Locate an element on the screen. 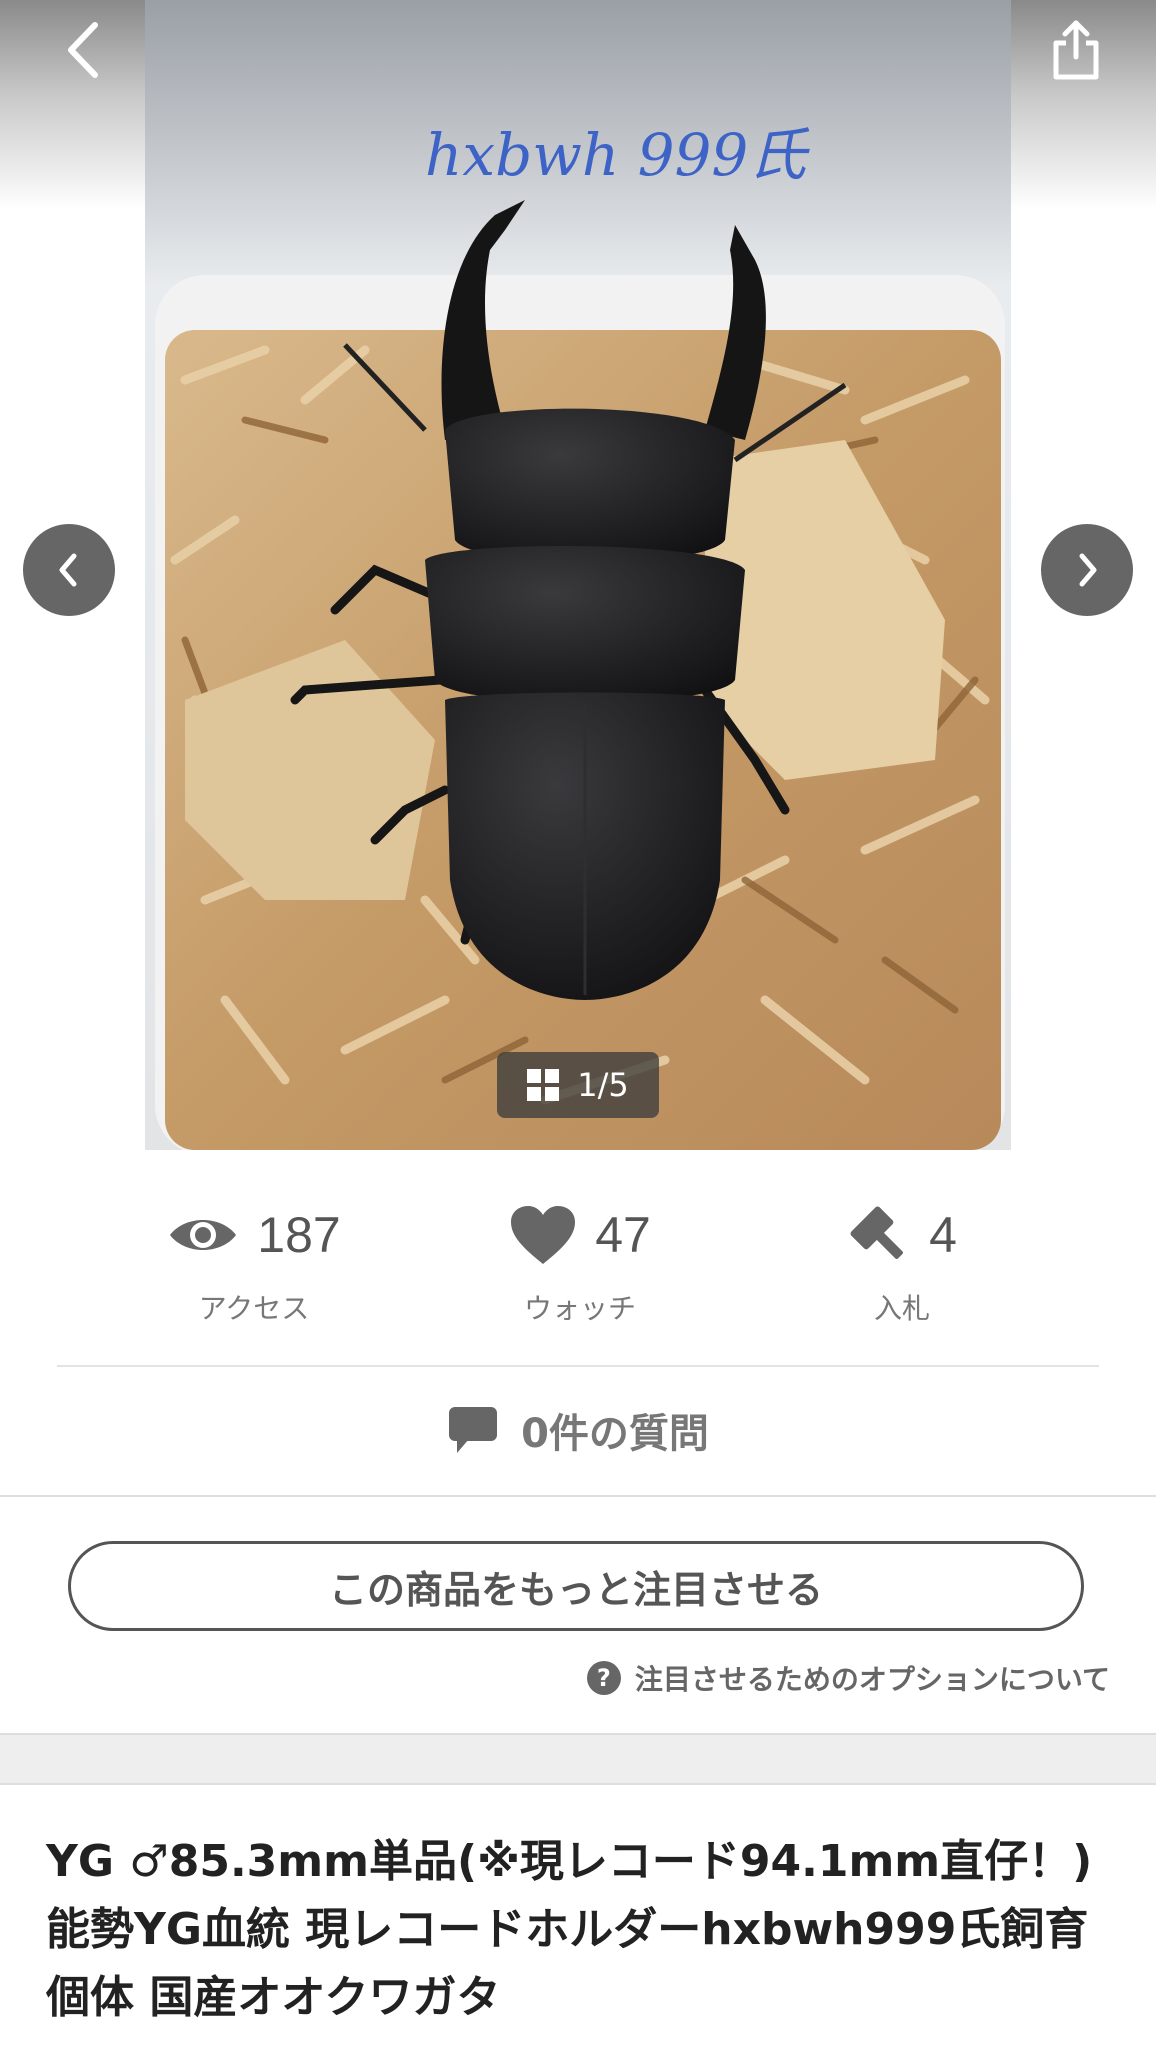 The height and width of the screenshot is (2048, 1156). share-icon is located at coordinates (1076, 50).